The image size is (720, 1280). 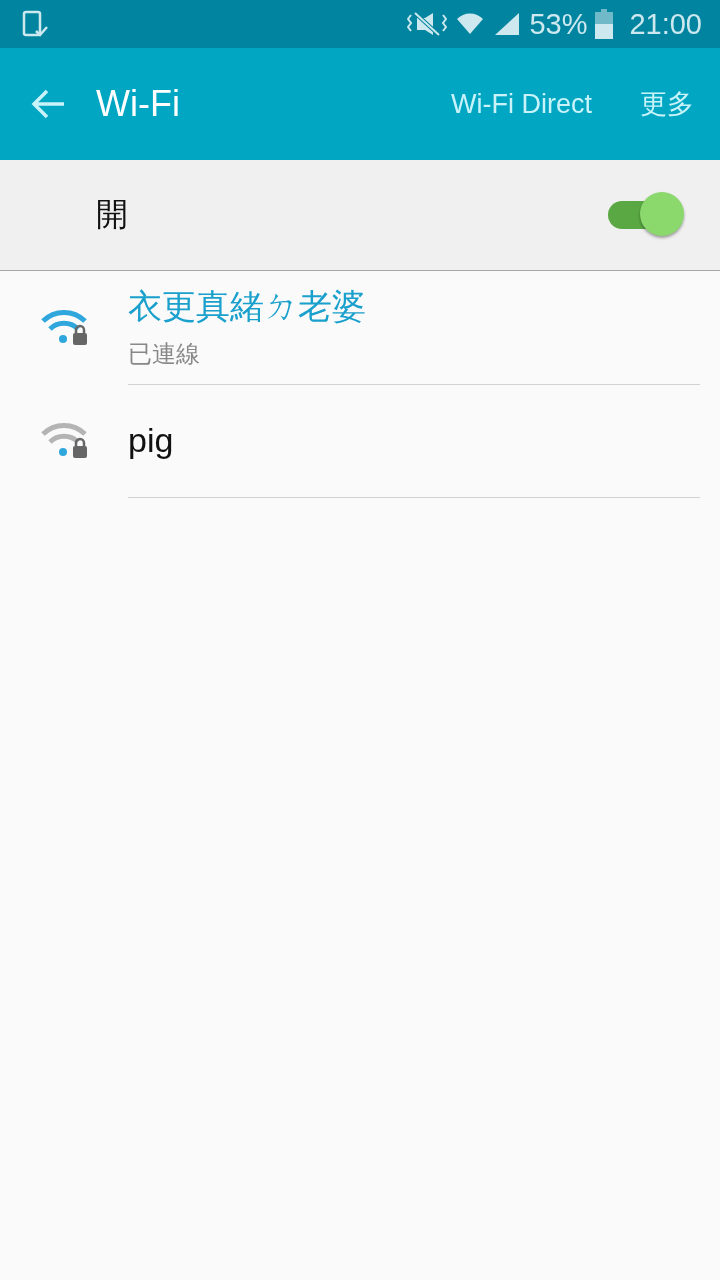 I want to click on signal-icon, so click(x=507, y=24).